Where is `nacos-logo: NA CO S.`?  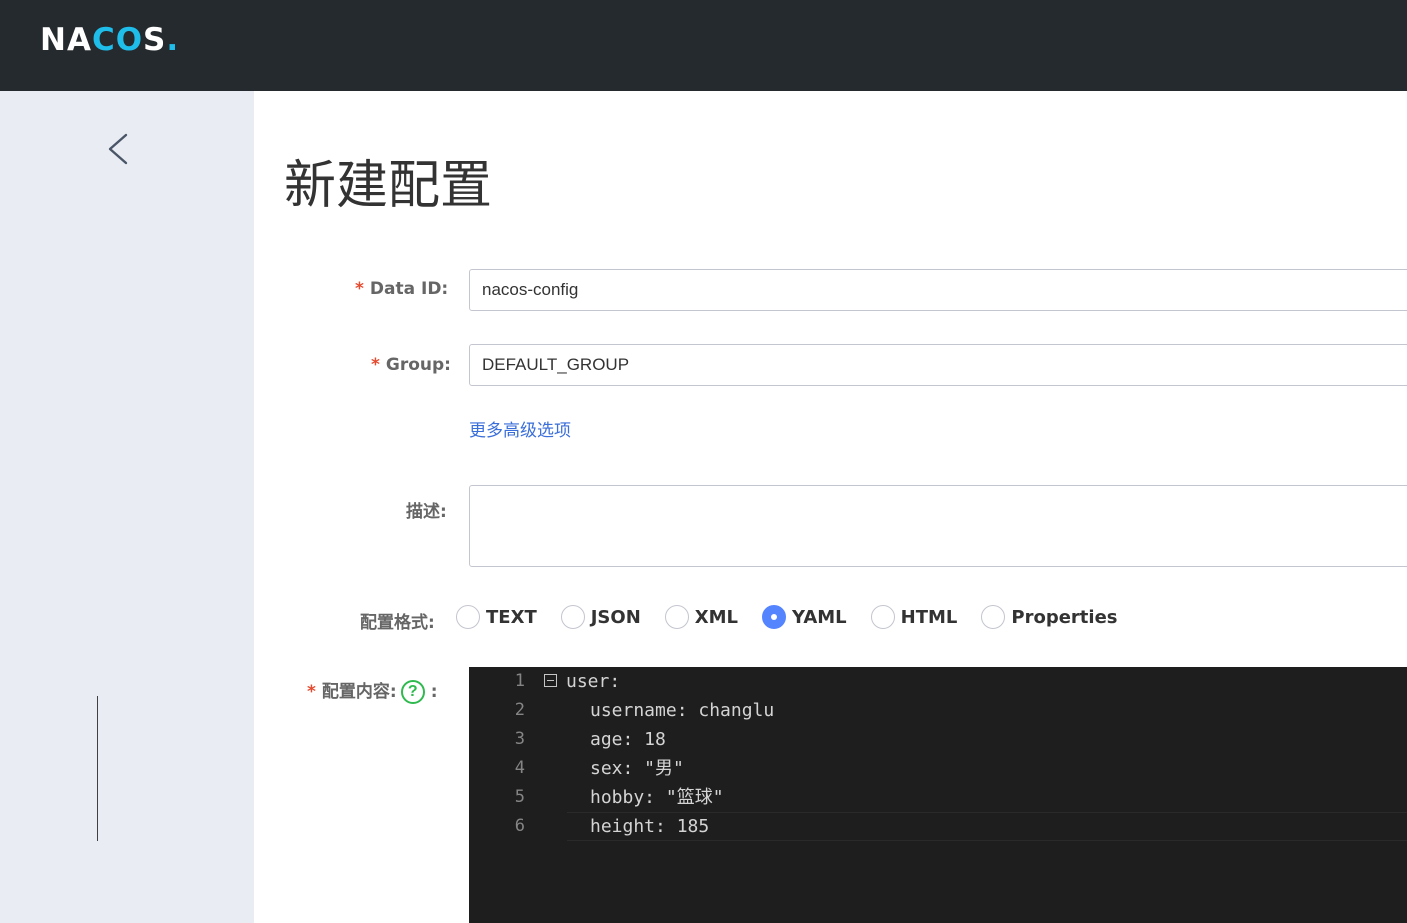 nacos-logo: NA CO S. is located at coordinates (109, 40).